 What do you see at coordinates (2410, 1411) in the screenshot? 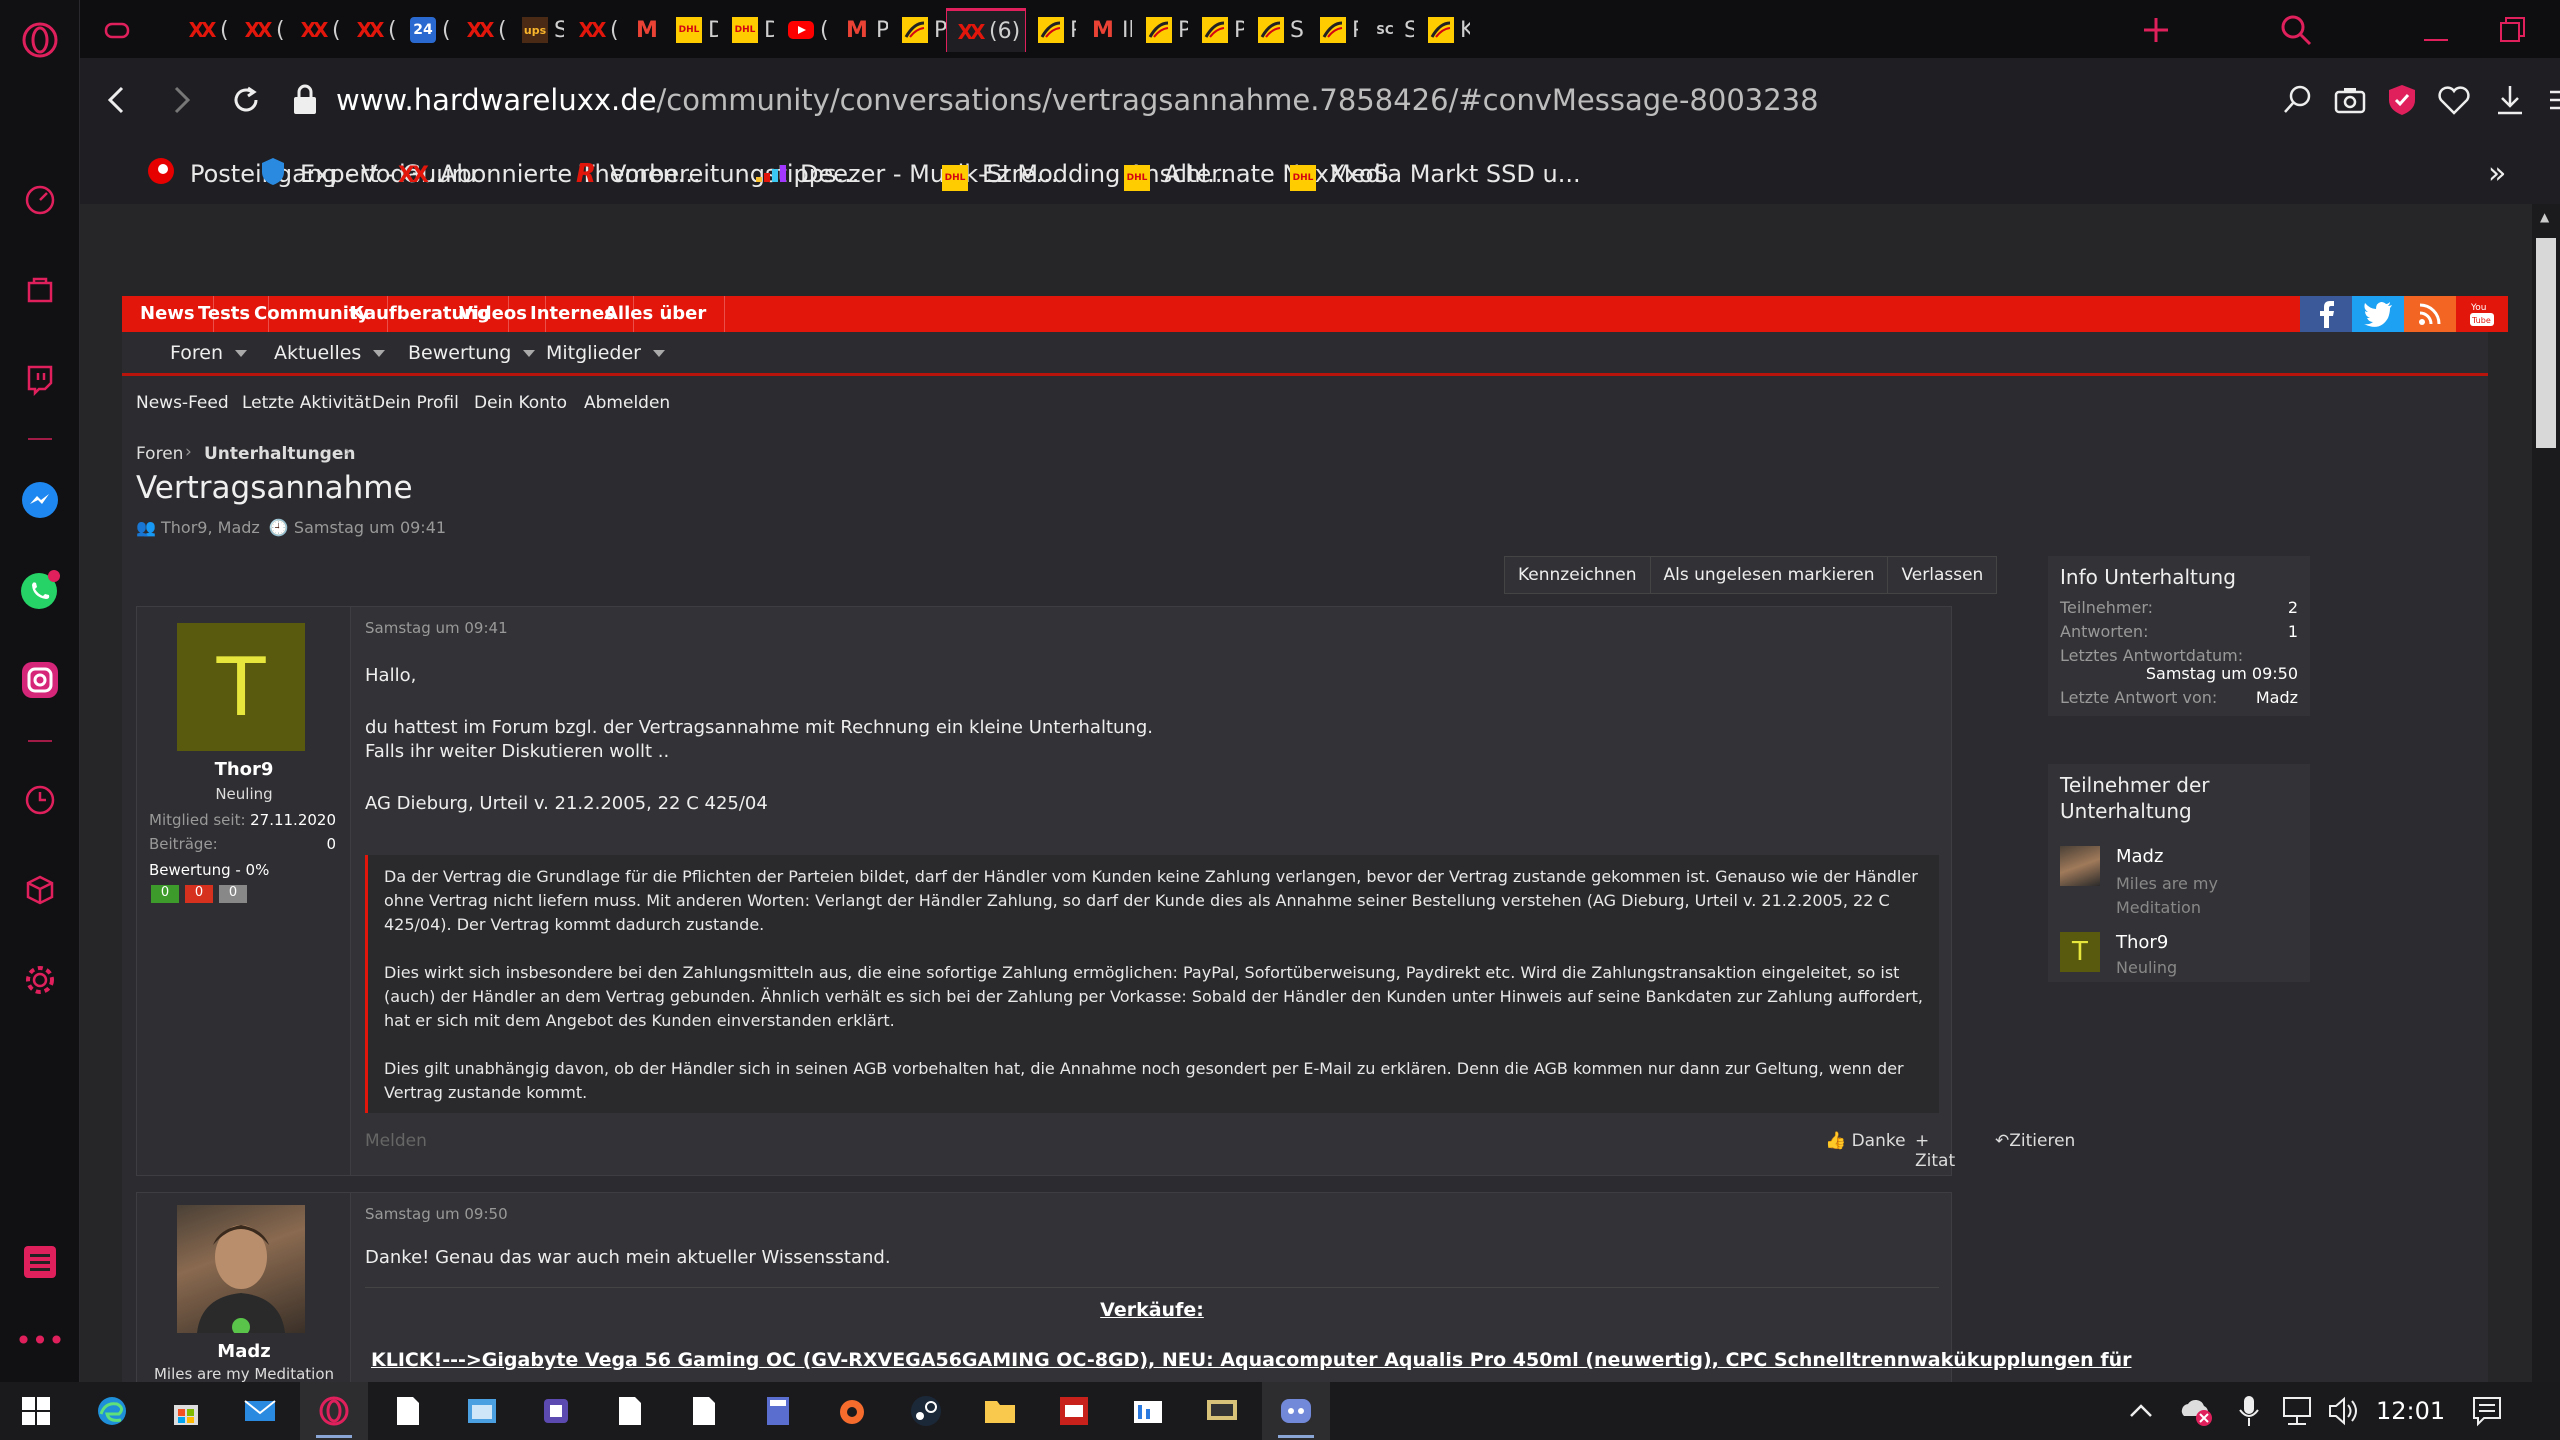
I see `taskbar-clock: 12:01` at bounding box center [2410, 1411].